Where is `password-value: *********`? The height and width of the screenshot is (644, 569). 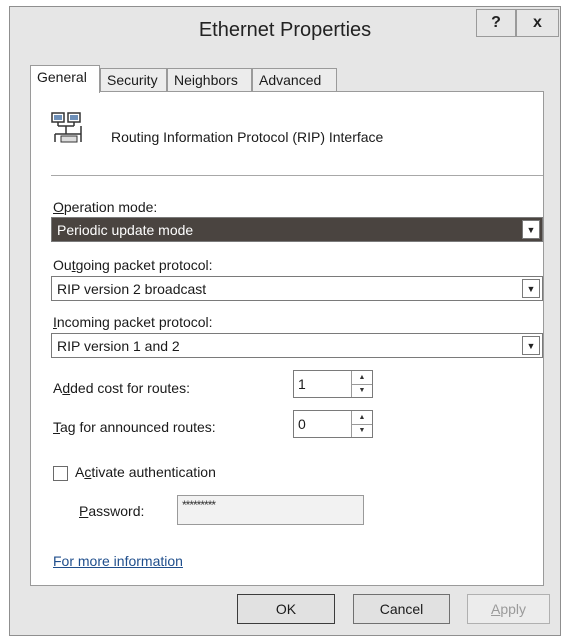 password-value: ********* is located at coordinates (199, 505).